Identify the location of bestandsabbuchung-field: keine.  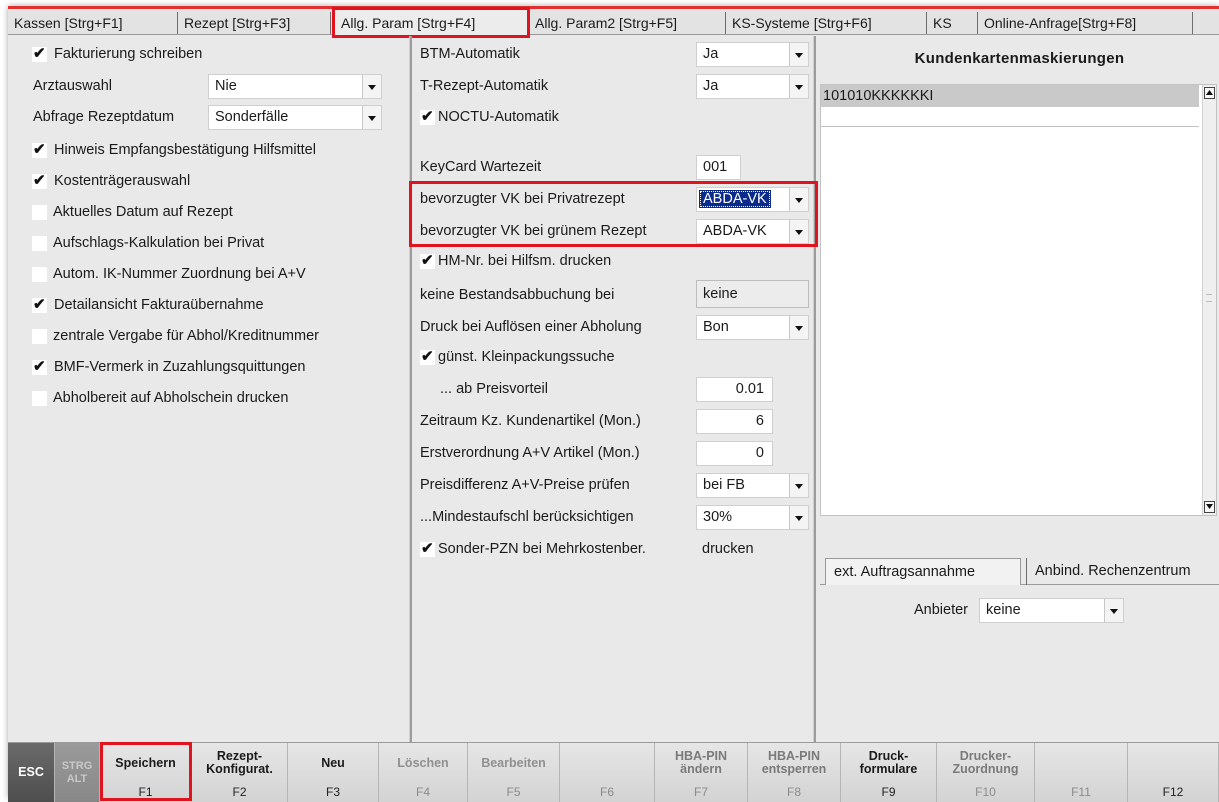
(752, 294).